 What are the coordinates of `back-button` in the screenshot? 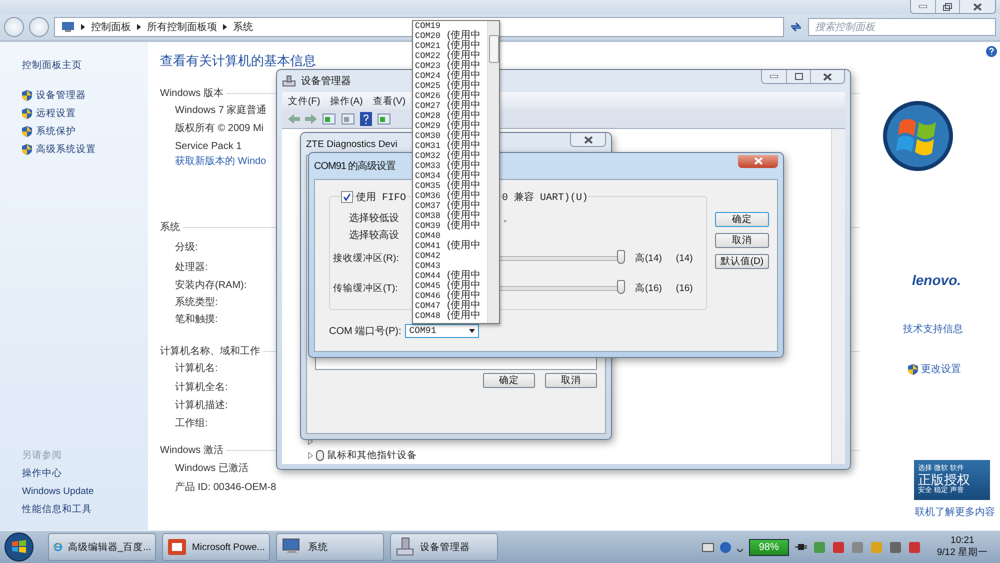 It's located at (14, 27).